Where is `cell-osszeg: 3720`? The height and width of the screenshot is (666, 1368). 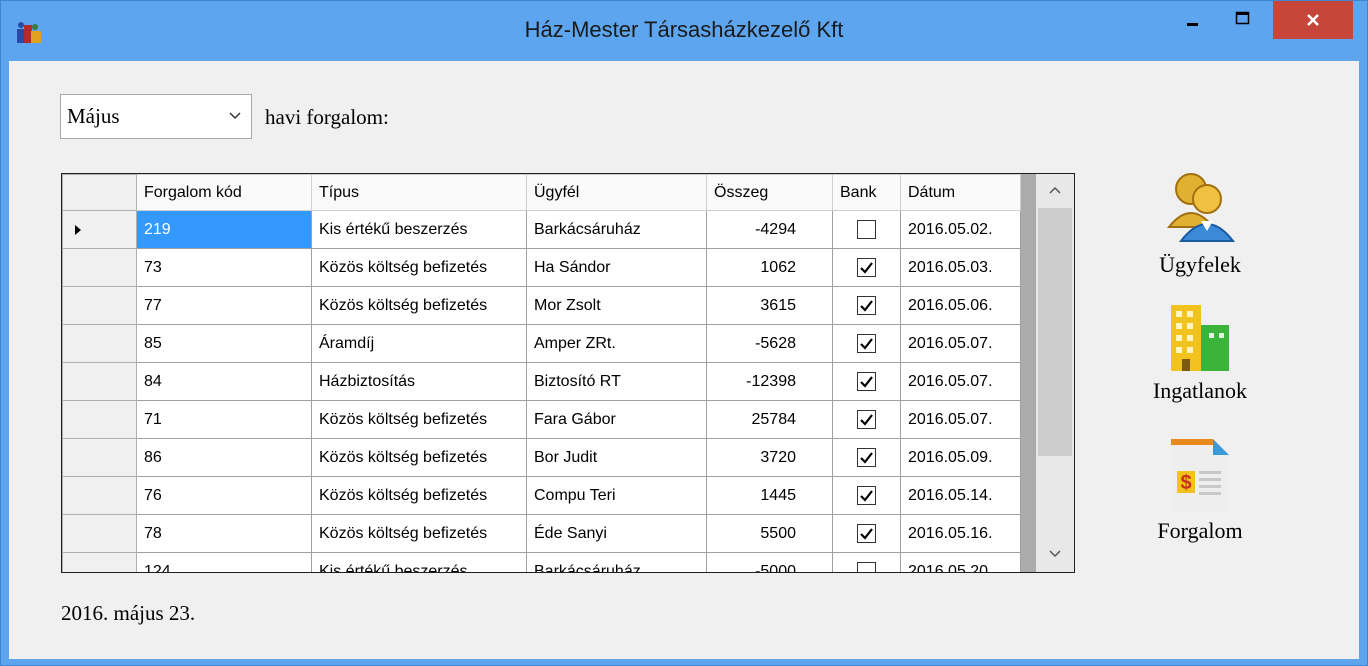
cell-osszeg: 3720 is located at coordinates (769, 457).